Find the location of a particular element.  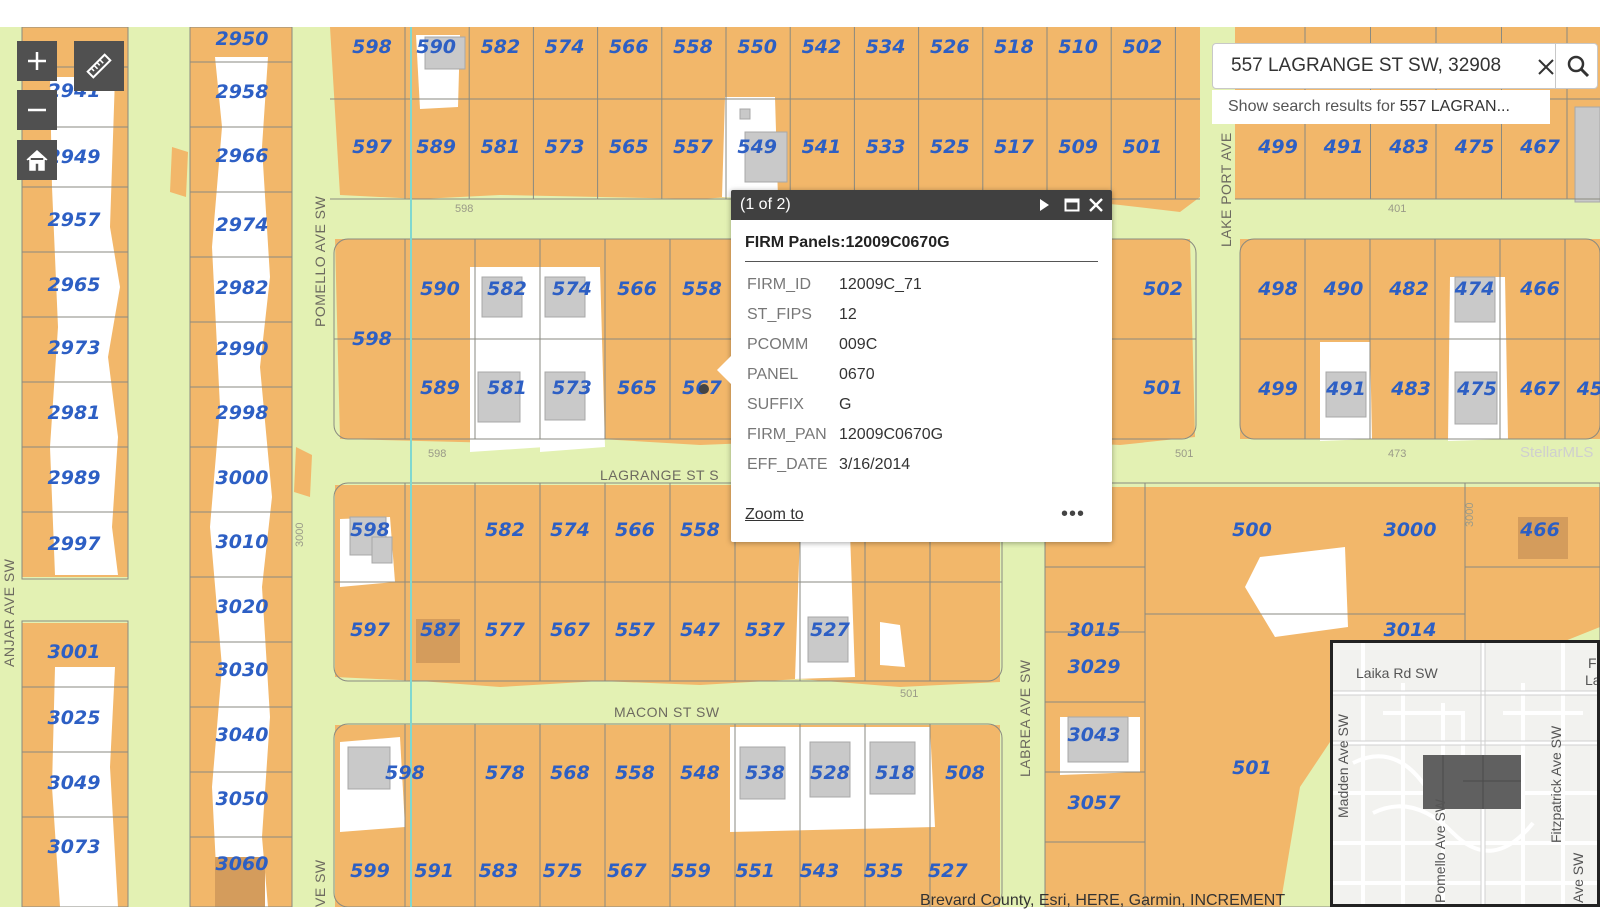

search-input is located at coordinates (1377, 66).